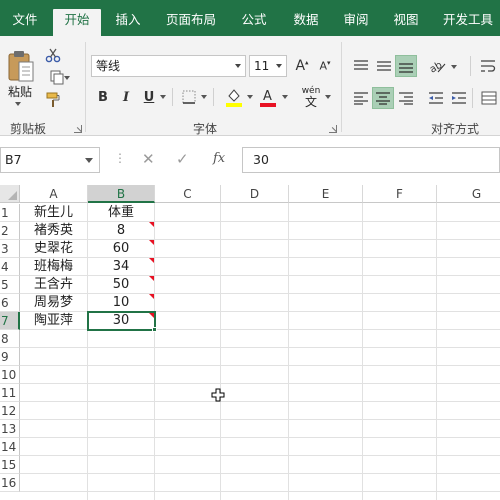 This screenshot has width=500, height=500. What do you see at coordinates (383, 98) in the screenshot?
I see `align-center-button` at bounding box center [383, 98].